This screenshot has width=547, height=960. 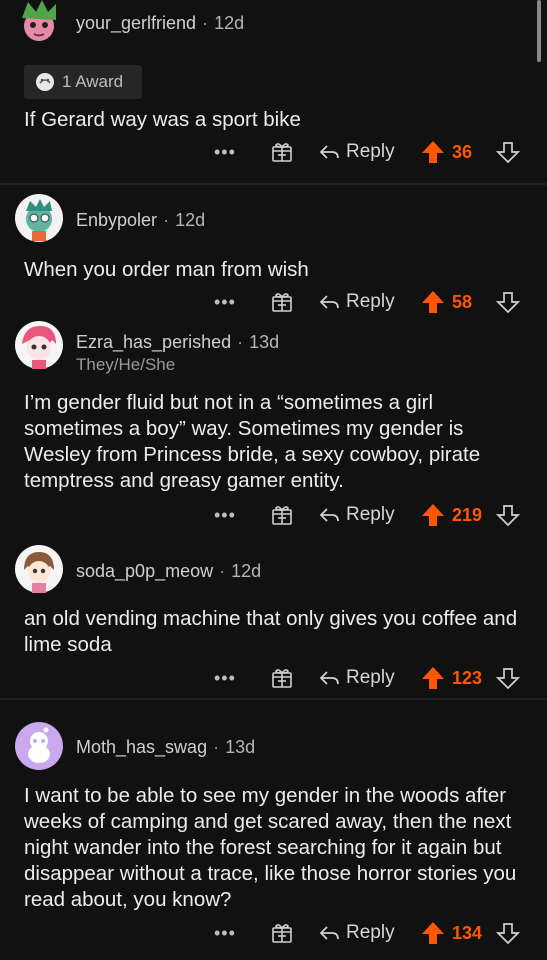 I want to click on comment-actions: ••• Reply 134, so click(x=273, y=933).